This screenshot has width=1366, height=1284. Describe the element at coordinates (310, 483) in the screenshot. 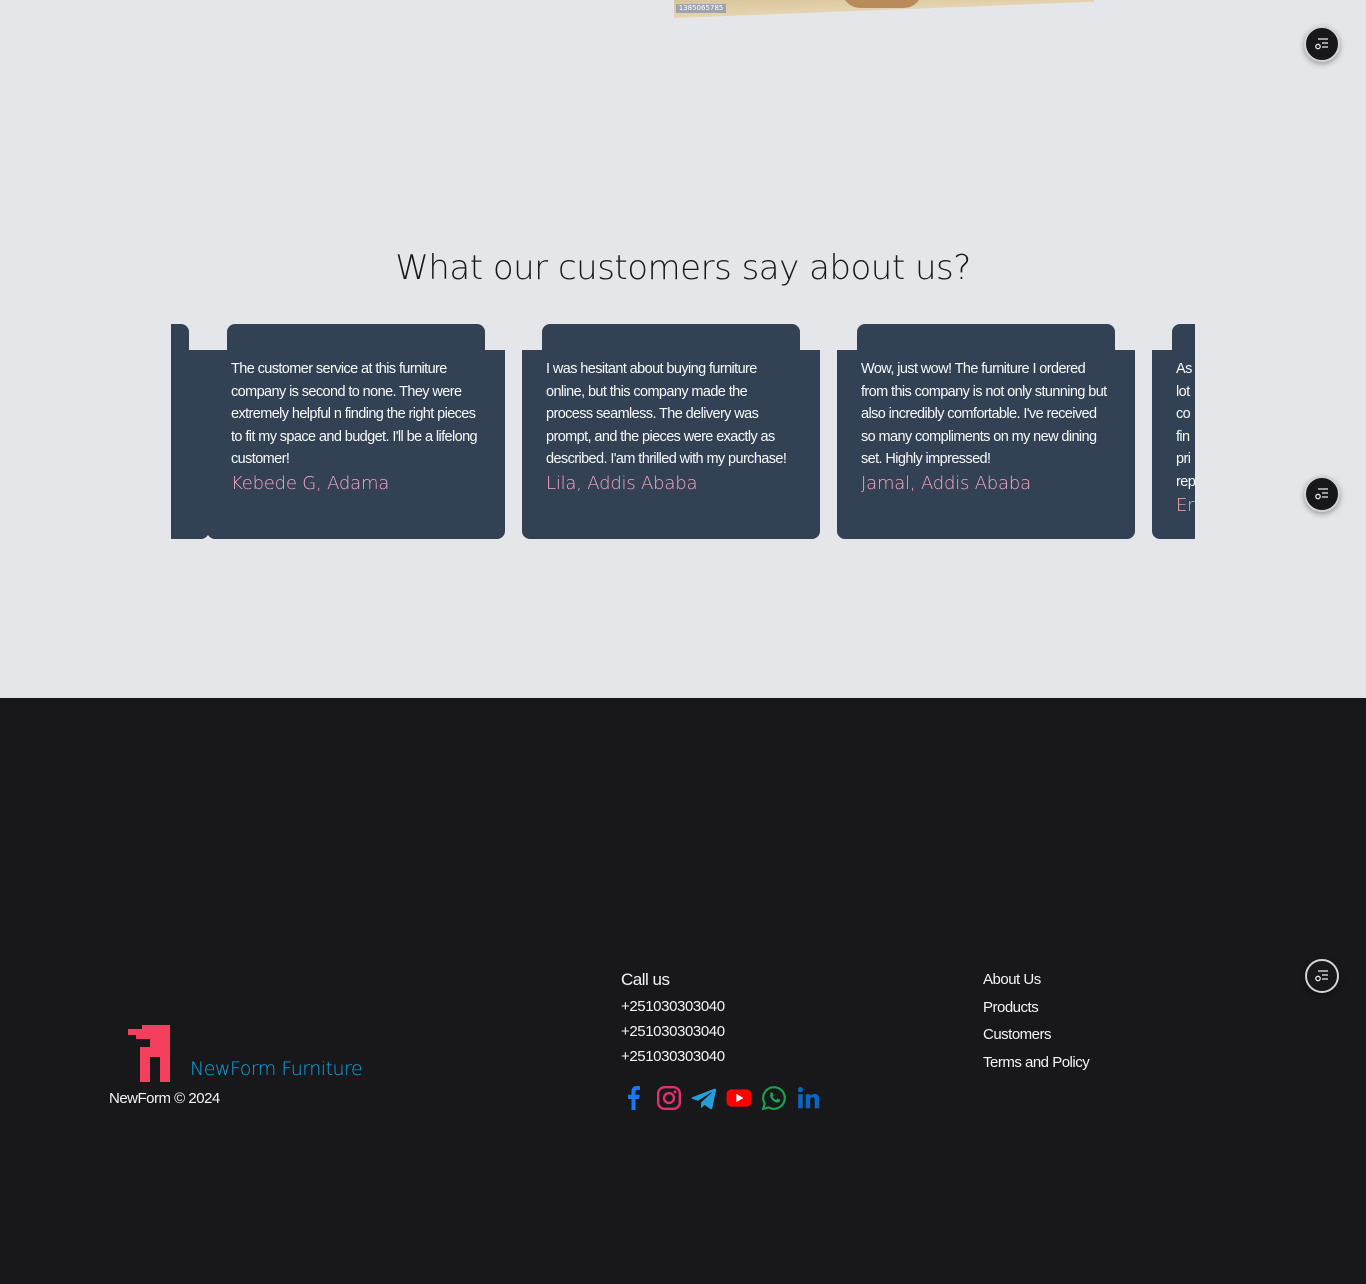

I see `testimonial-author: Kebede G, Adama` at that location.